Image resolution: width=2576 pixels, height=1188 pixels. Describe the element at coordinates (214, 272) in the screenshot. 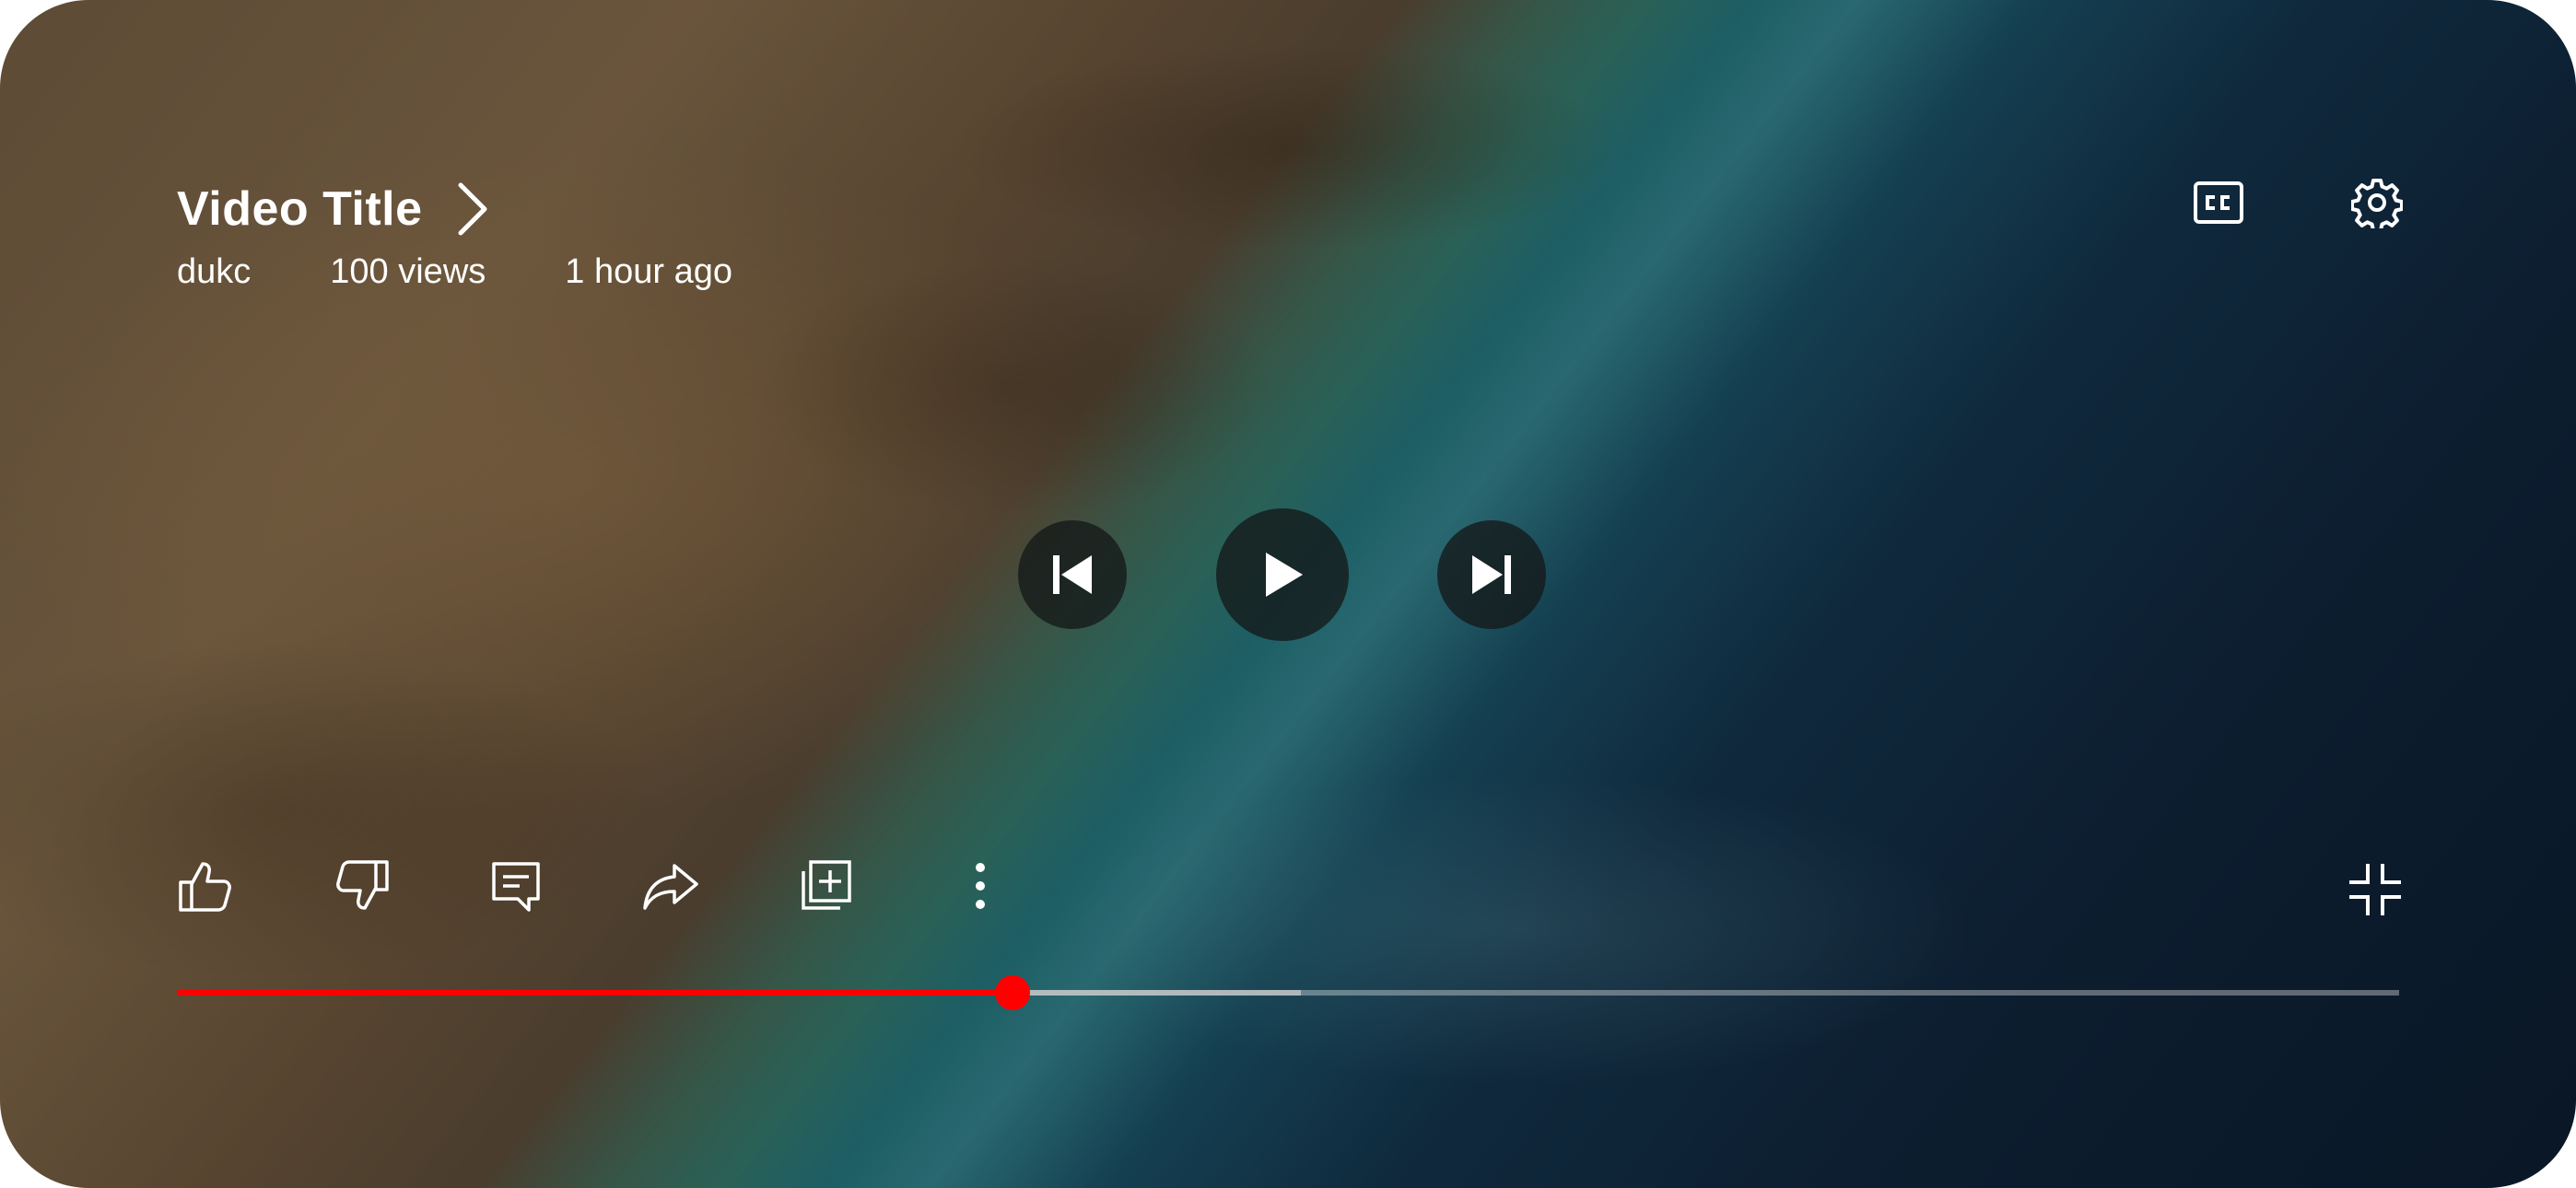

I see `channel-name: dukc` at that location.